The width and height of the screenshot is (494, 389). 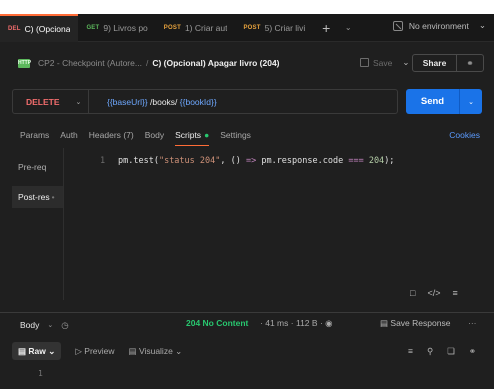 I want to click on method-selector: DELETE ⌄, so click(x=51, y=101).